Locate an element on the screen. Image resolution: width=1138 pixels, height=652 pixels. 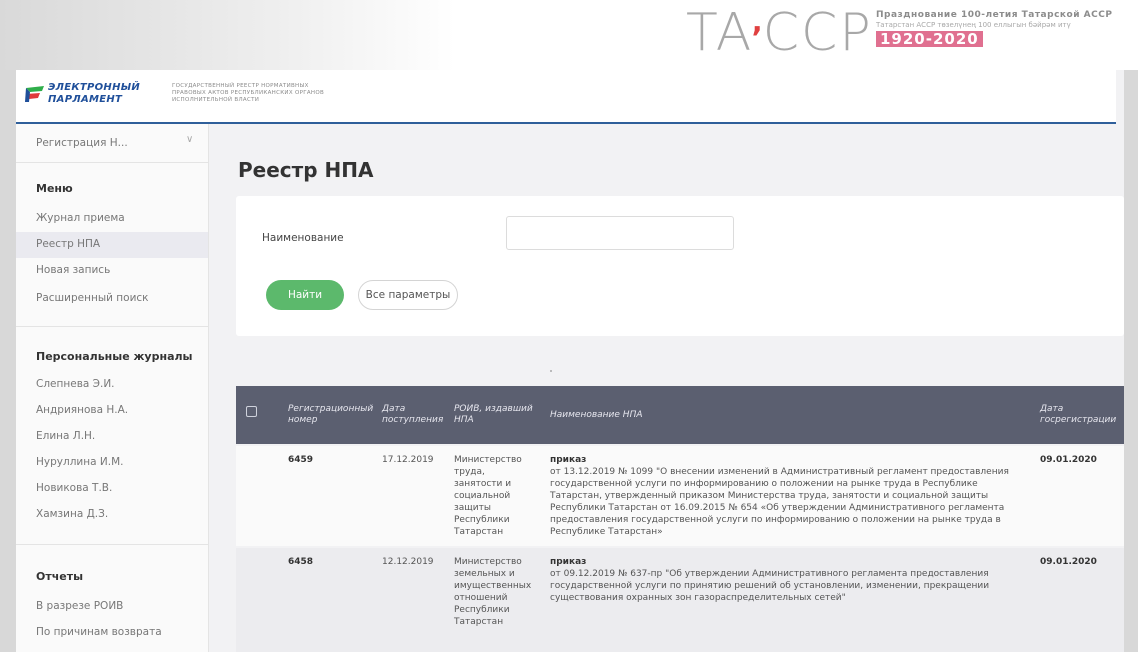
page-title: Реестр НПА is located at coordinates (306, 170).